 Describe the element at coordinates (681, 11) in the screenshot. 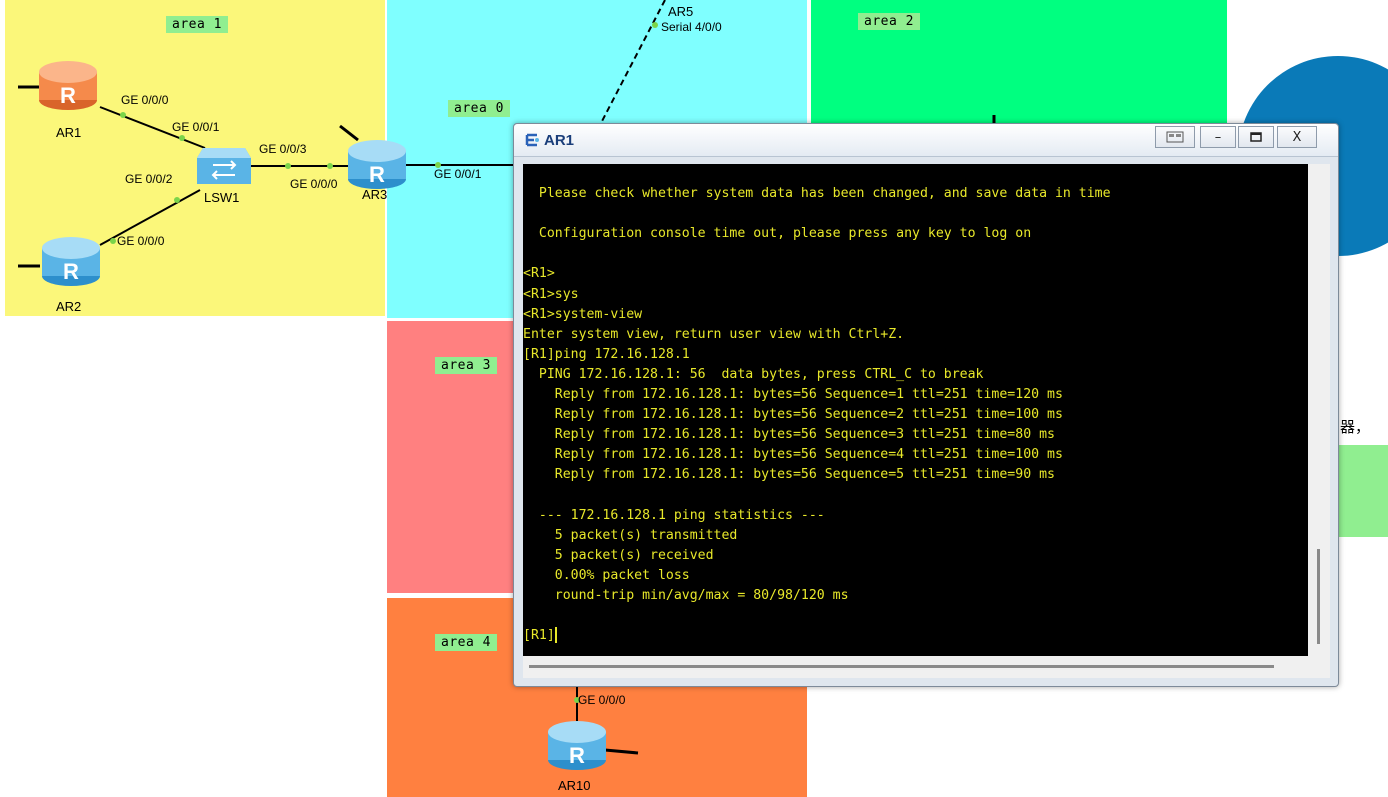

I see `ar5-label: AR5` at that location.